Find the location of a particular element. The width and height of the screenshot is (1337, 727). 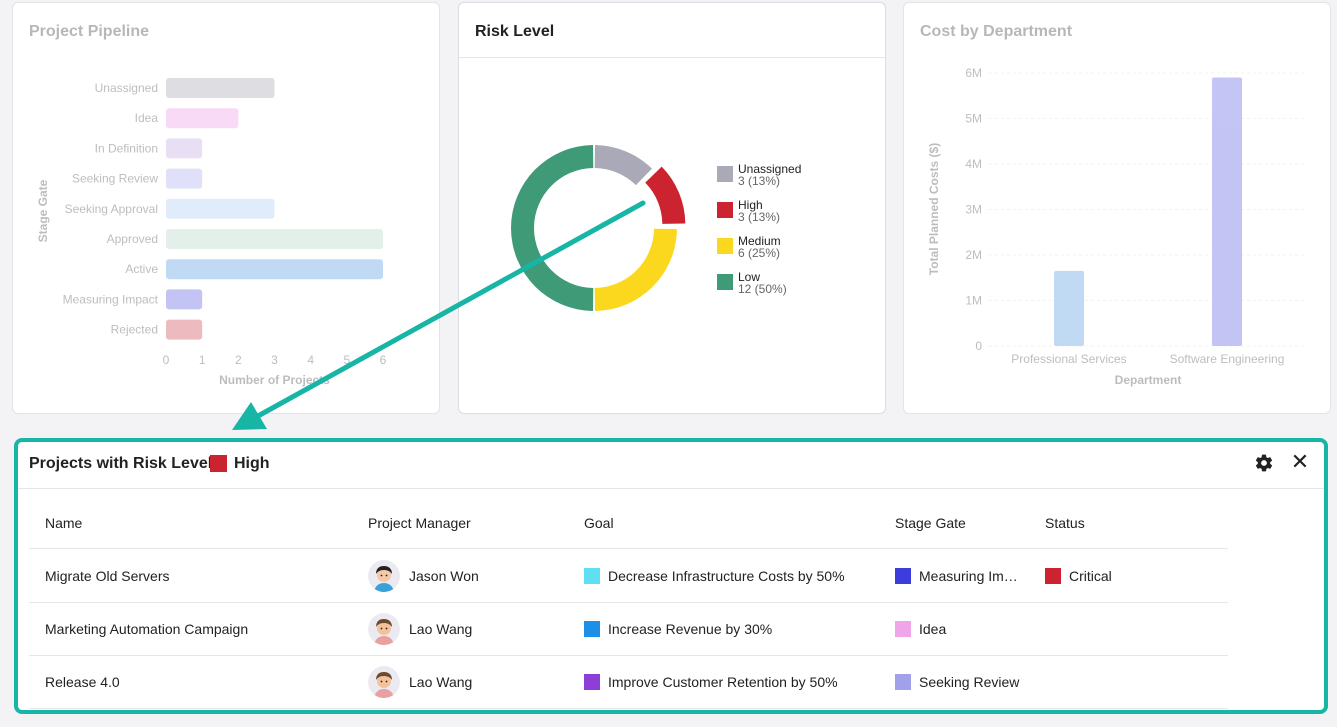

risk-slice-high is located at coordinates (665, 195).